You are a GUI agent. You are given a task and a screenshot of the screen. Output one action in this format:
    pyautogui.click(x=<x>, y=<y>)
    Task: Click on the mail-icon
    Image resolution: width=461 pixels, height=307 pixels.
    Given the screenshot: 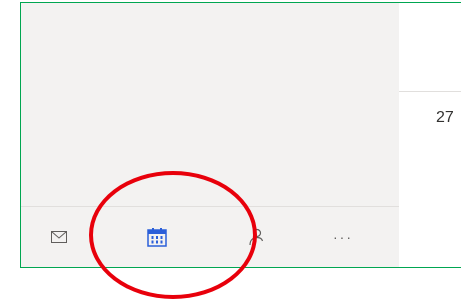 What is the action you would take?
    pyautogui.click(x=59, y=237)
    